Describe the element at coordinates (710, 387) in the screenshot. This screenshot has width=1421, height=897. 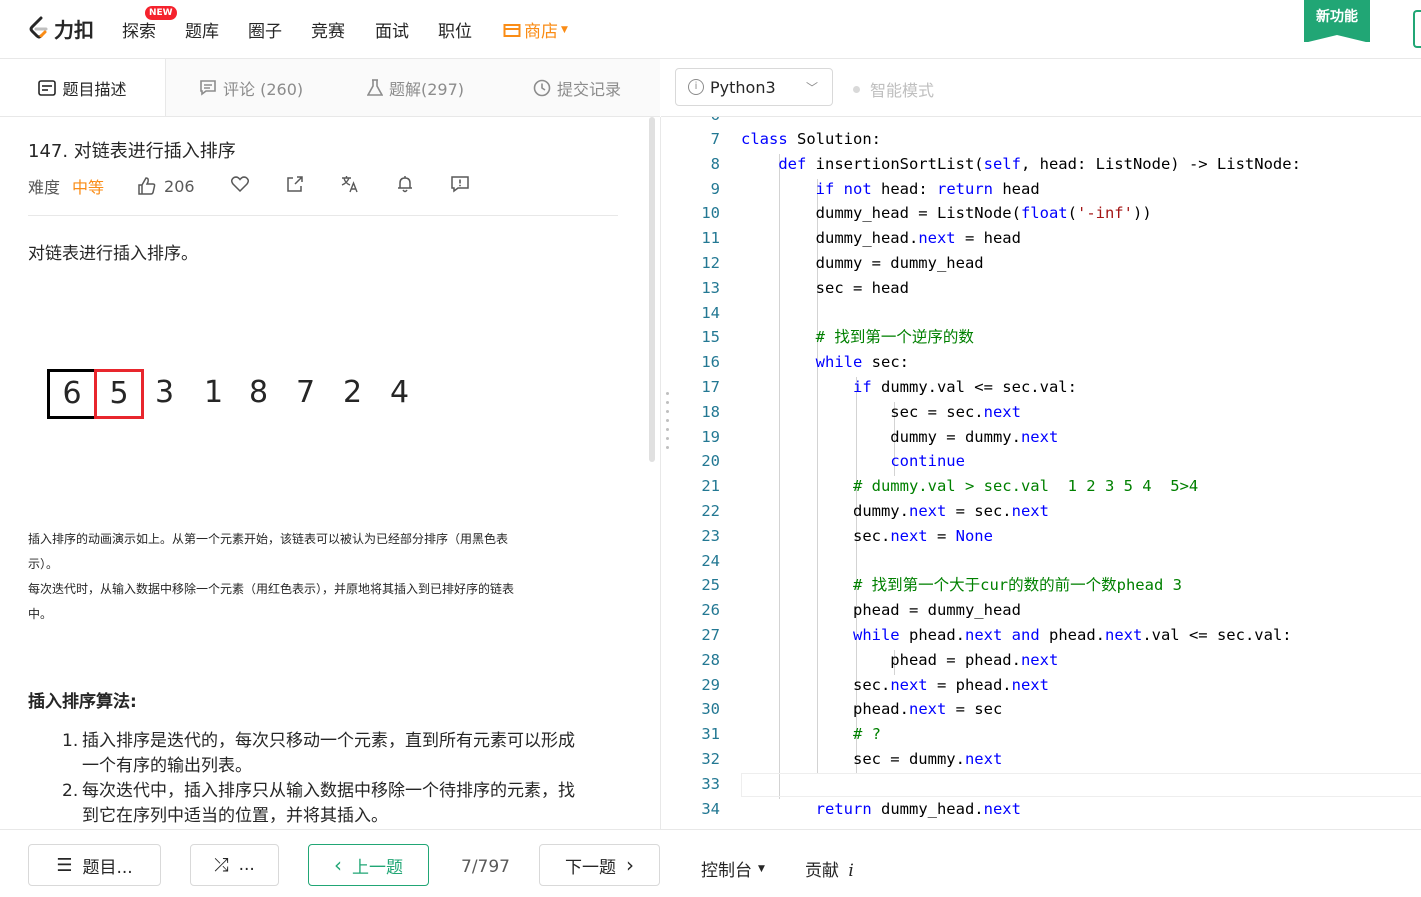
I see `line-number: 17` at that location.